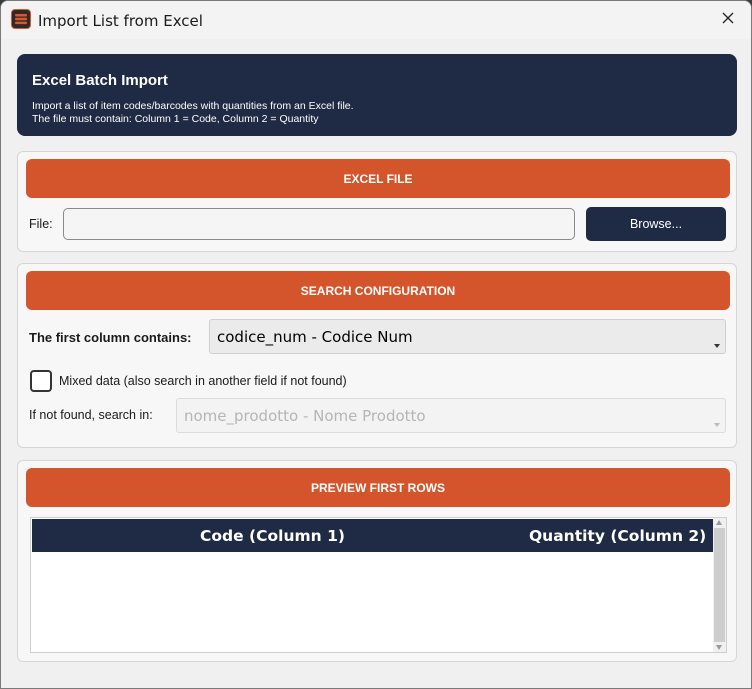 This screenshot has width=752, height=689. What do you see at coordinates (100, 80) in the screenshot?
I see `header-title: Excel Batch Import` at bounding box center [100, 80].